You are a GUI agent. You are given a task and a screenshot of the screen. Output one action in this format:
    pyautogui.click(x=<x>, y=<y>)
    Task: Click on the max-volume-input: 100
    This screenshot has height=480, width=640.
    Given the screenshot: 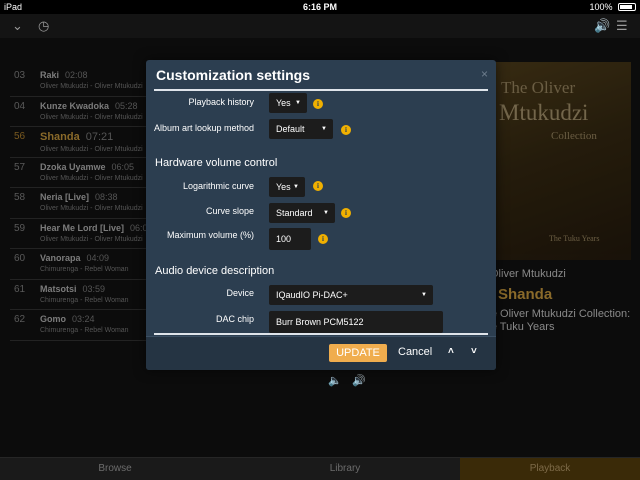 What is the action you would take?
    pyautogui.click(x=290, y=239)
    